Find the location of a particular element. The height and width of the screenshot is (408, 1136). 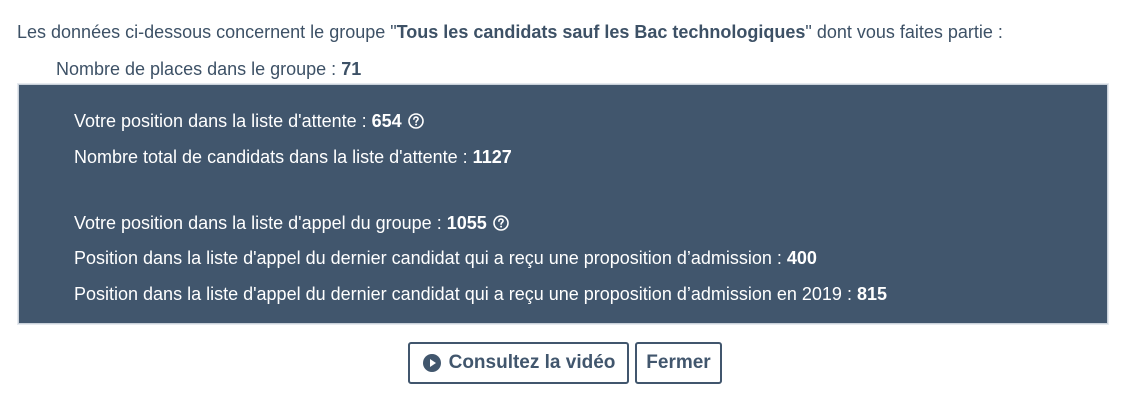

intro-suffix: " dont vous faites partie : is located at coordinates (904, 32).